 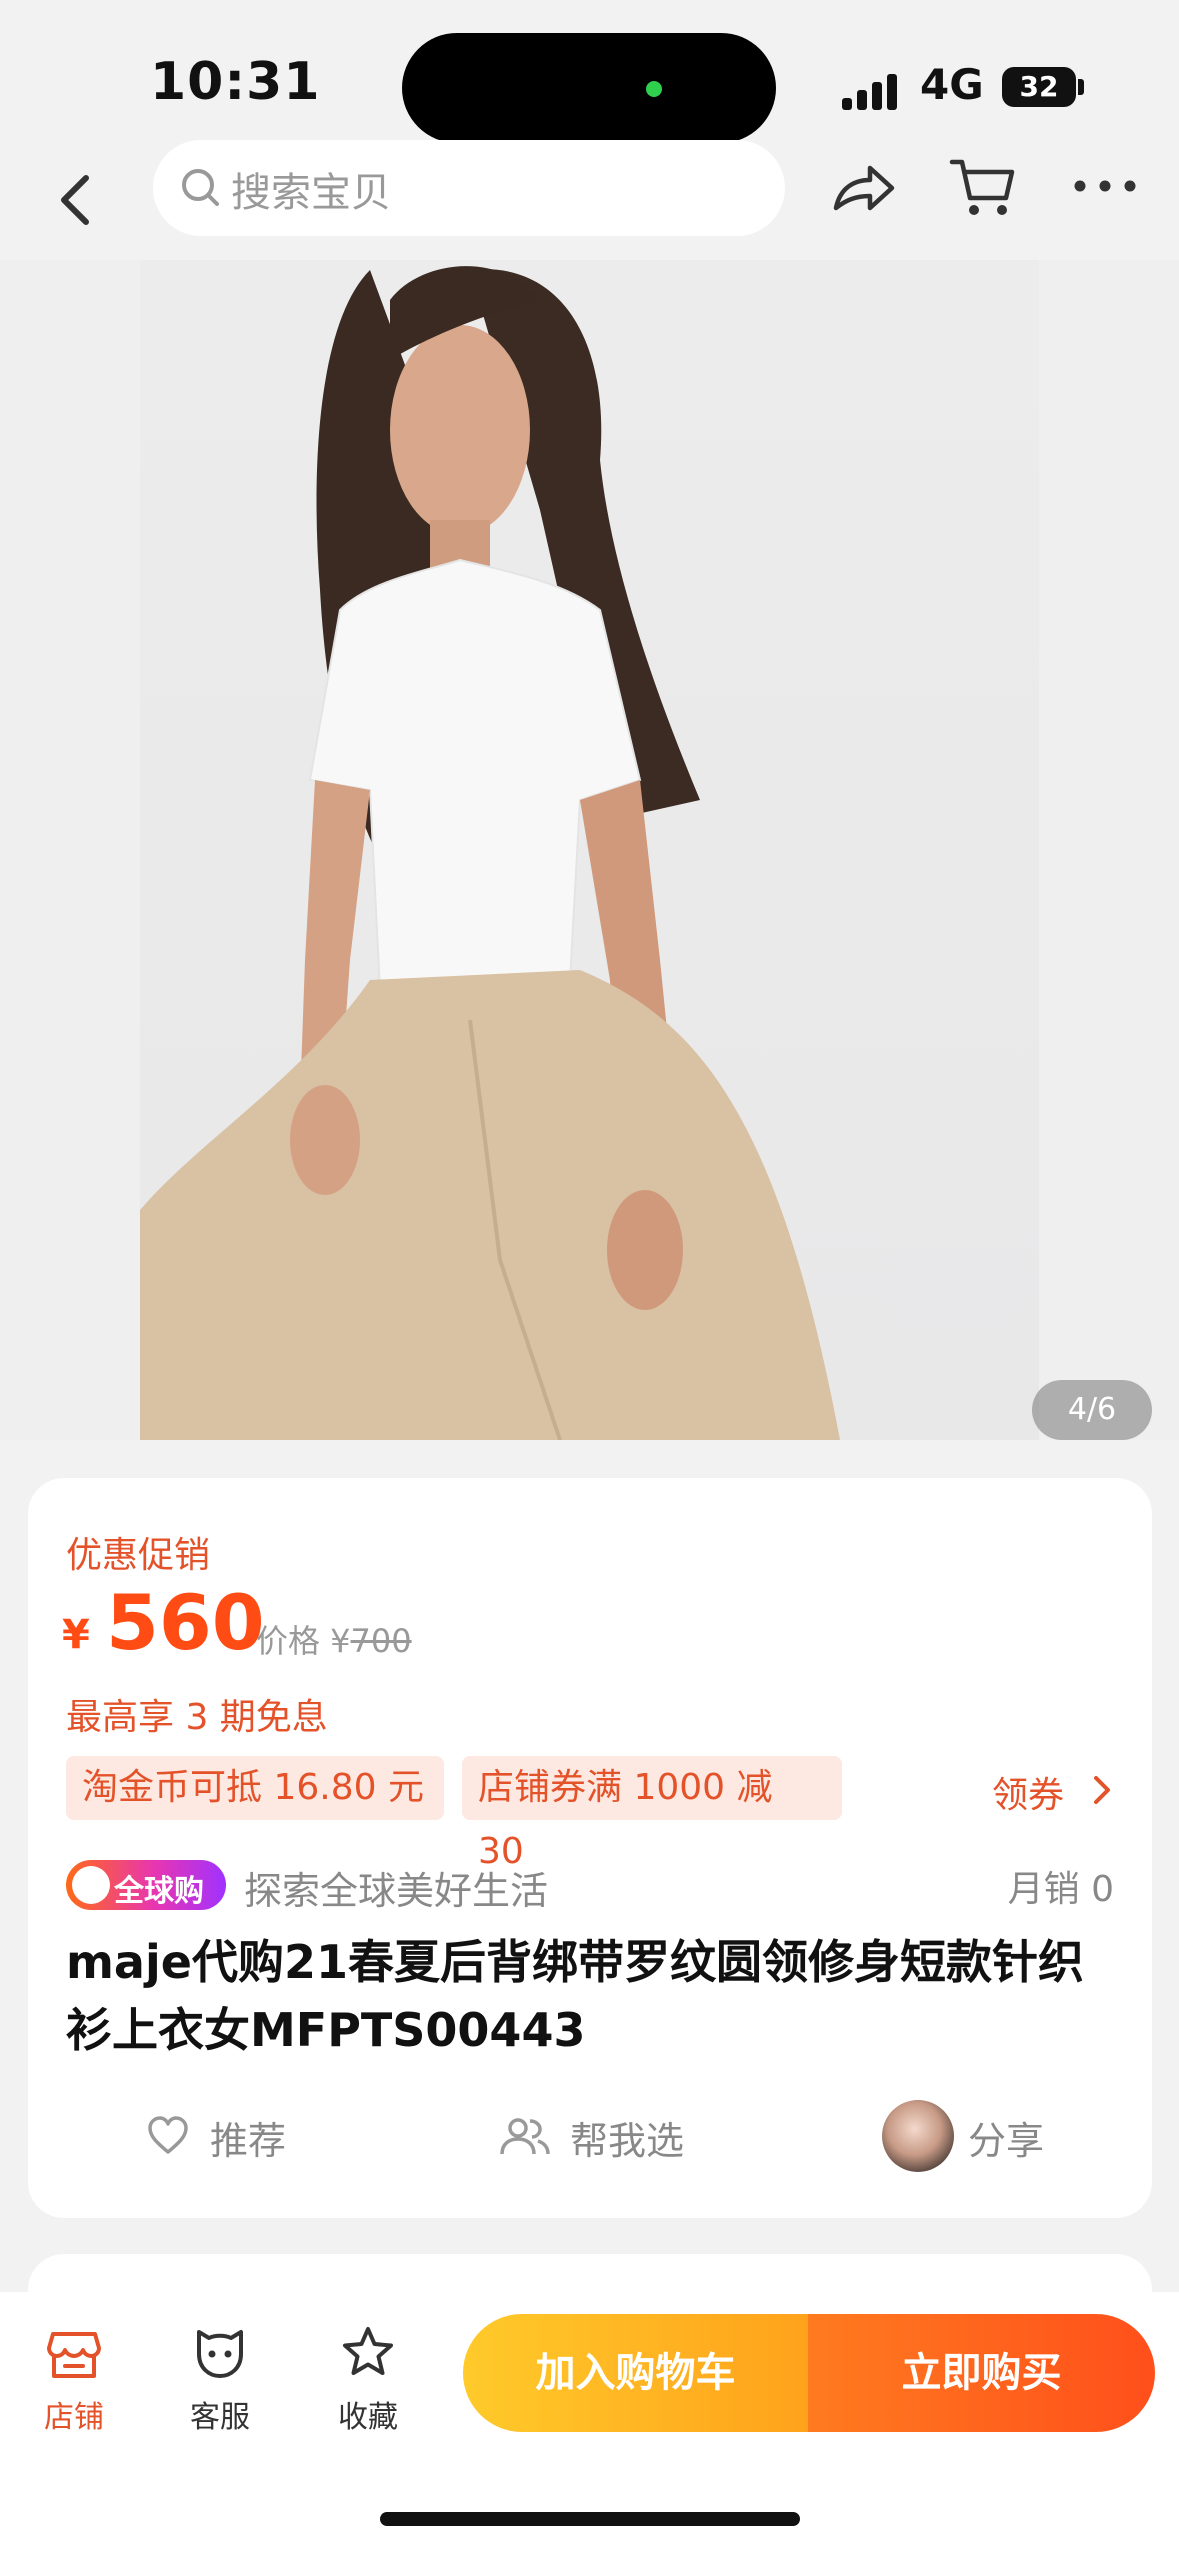 What do you see at coordinates (255, 1788) in the screenshot?
I see `coin-discount-tag: 淘金币可抵 16.80 元` at bounding box center [255, 1788].